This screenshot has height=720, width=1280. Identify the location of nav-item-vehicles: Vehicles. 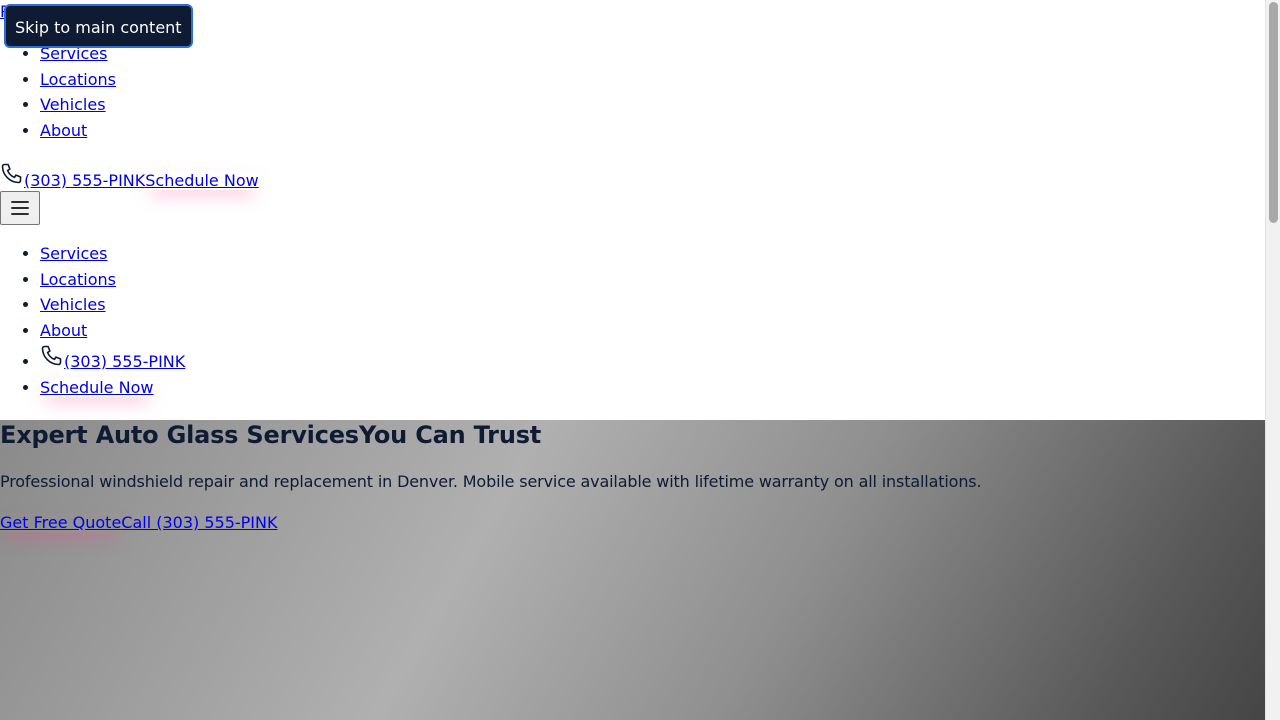
(78, 105).